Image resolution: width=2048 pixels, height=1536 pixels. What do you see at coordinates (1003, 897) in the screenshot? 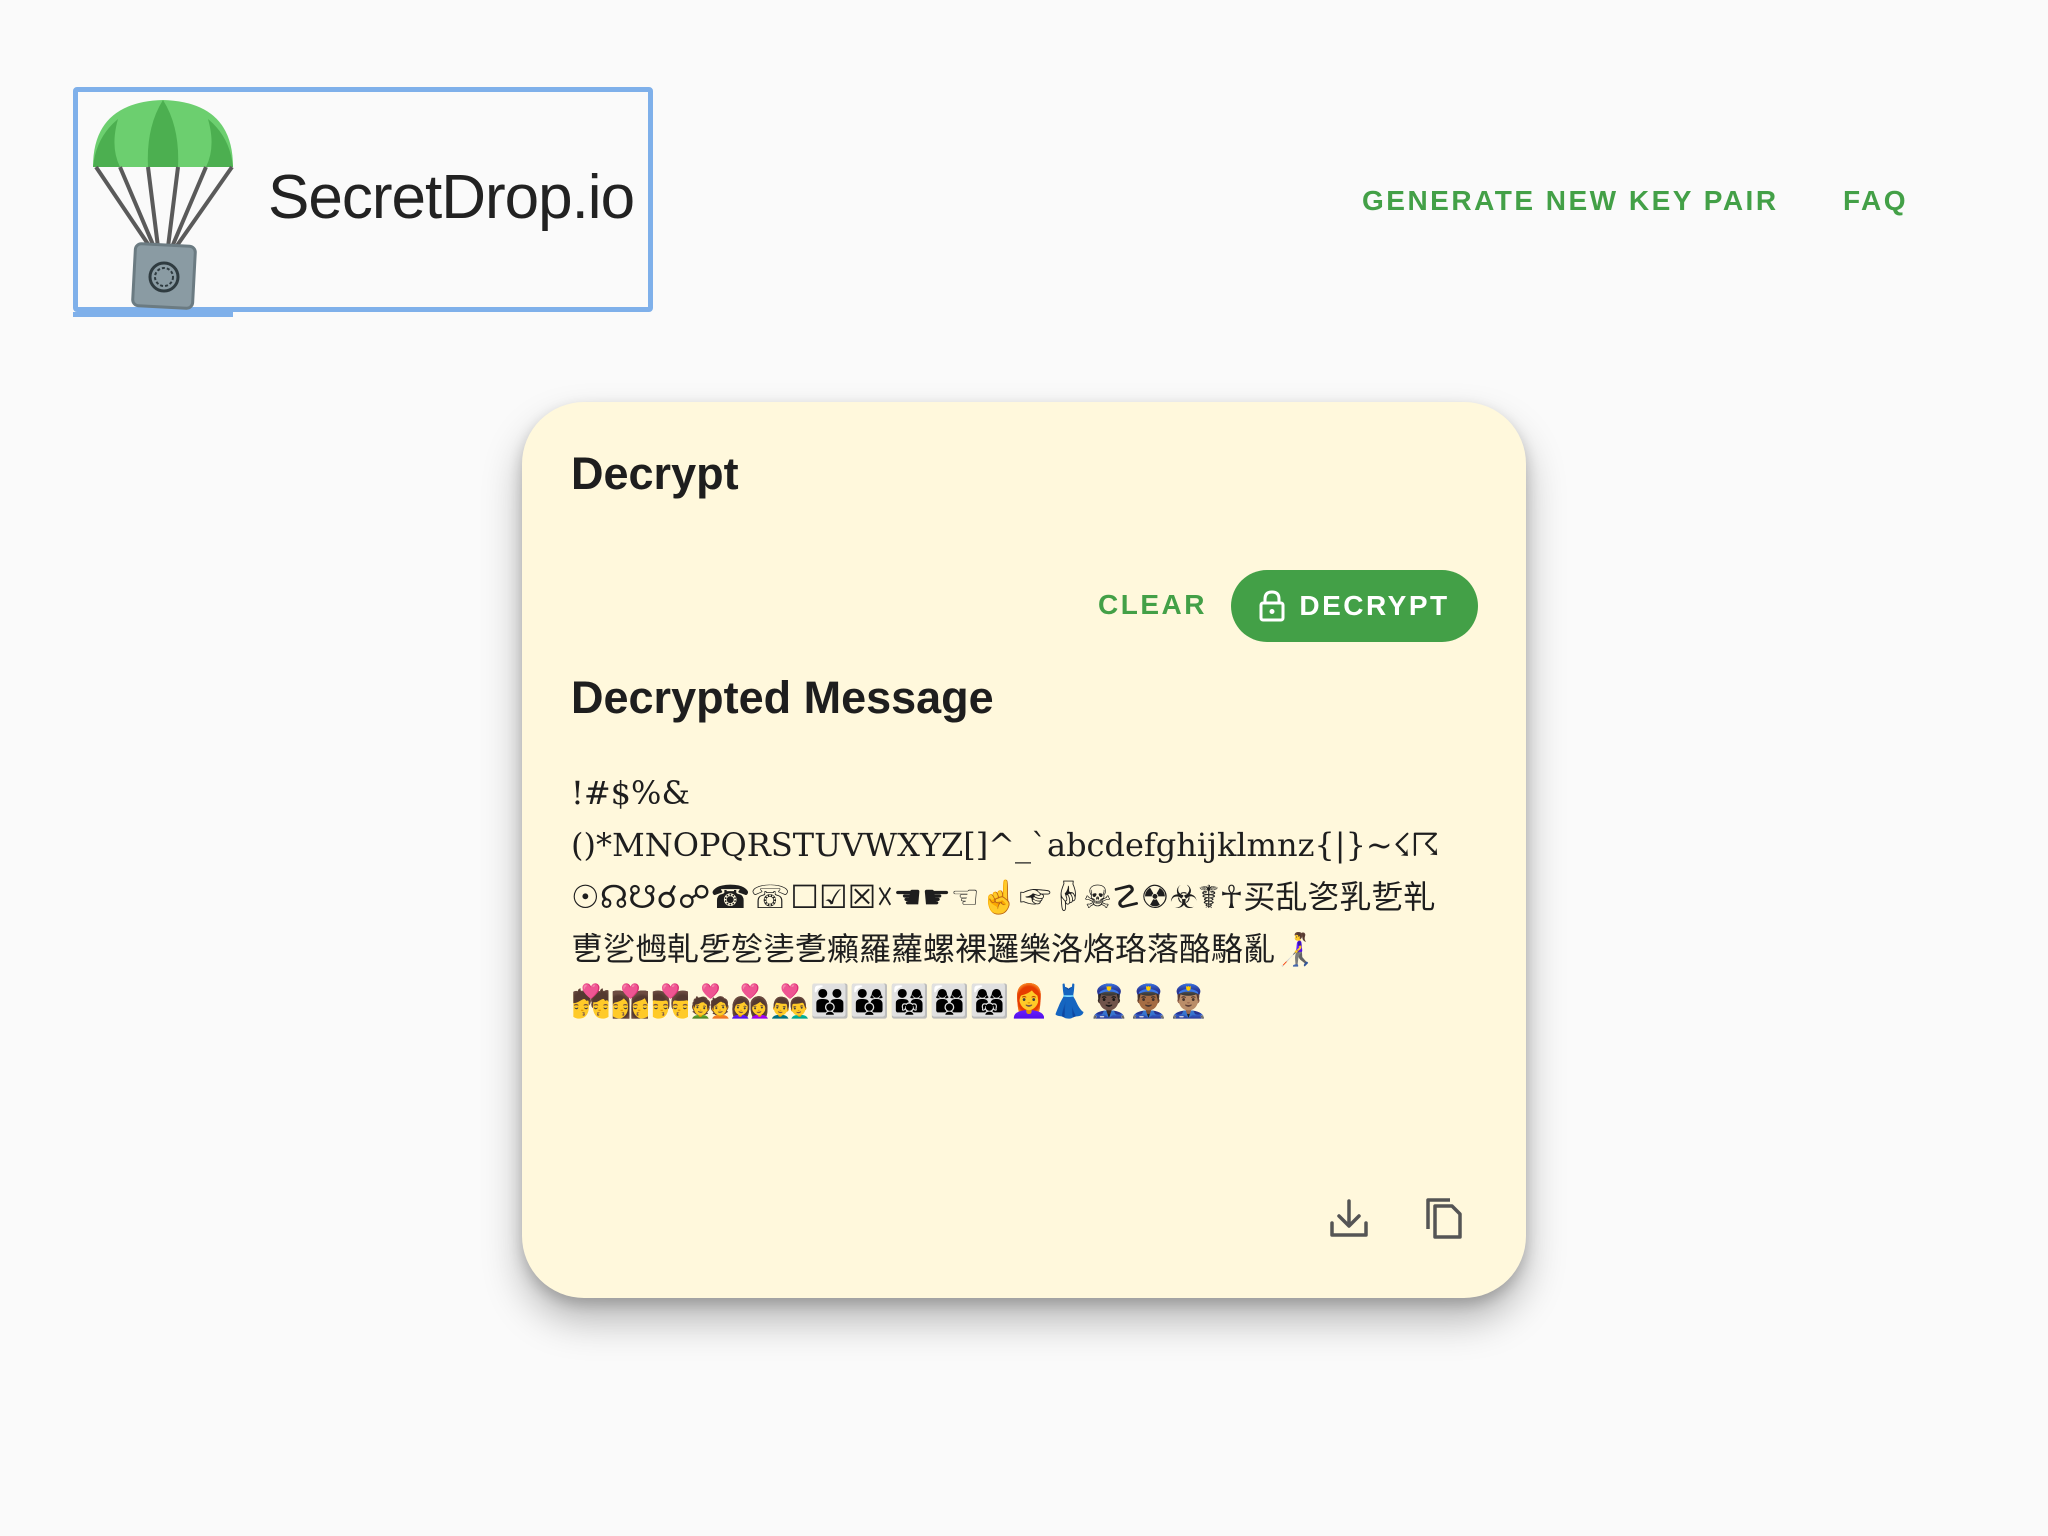
I see `message-line: ☉☊☋☌☍☎☏☐☑☒☓☚☛☜☝☞☟☠☡☢☣☤☥买乱乲乳乴乵` at bounding box center [1003, 897].